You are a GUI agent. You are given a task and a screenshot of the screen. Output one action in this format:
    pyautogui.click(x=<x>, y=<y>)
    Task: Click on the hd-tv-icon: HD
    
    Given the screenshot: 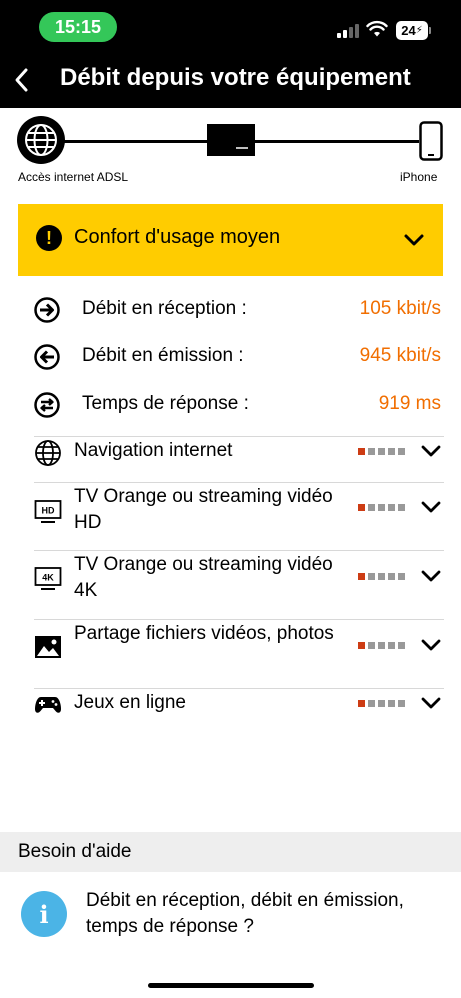 What is the action you would take?
    pyautogui.click(x=48, y=511)
    